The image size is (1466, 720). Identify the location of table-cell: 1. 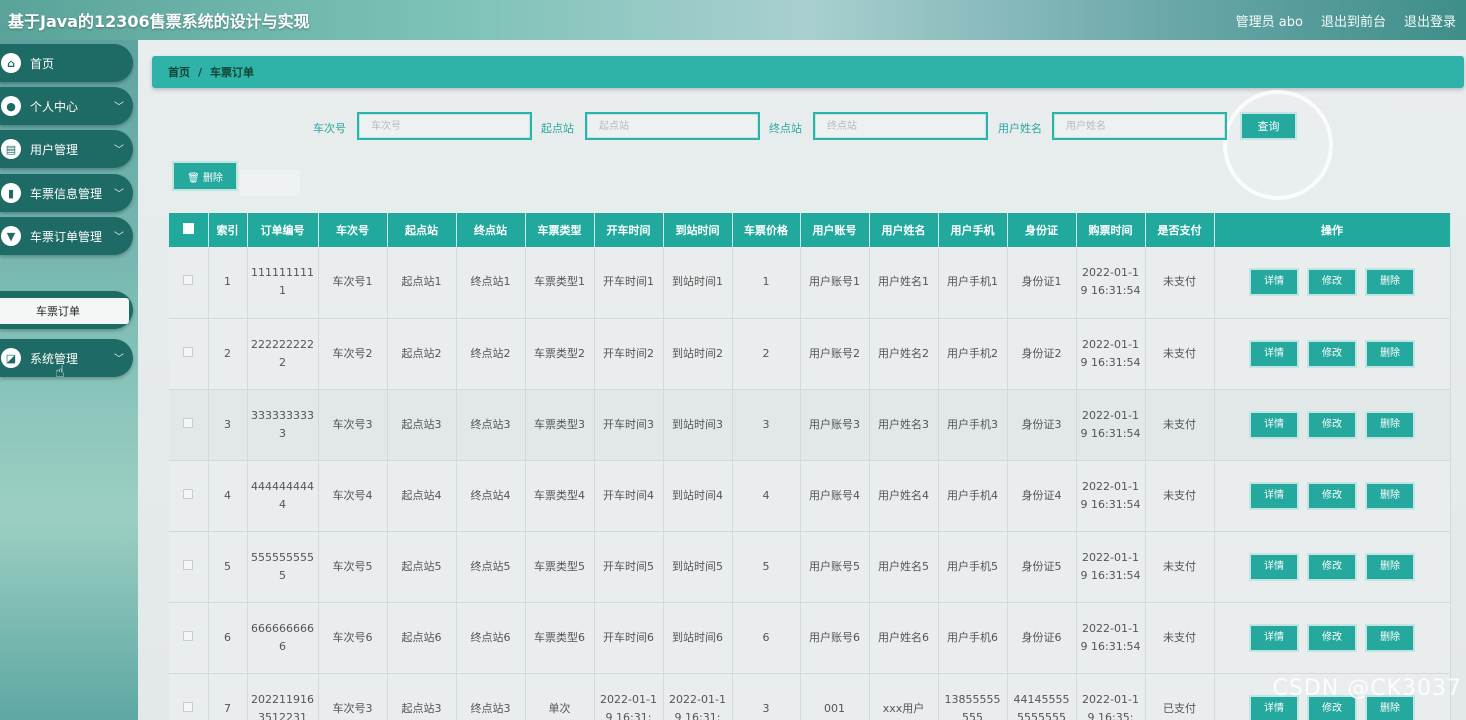
(228, 283).